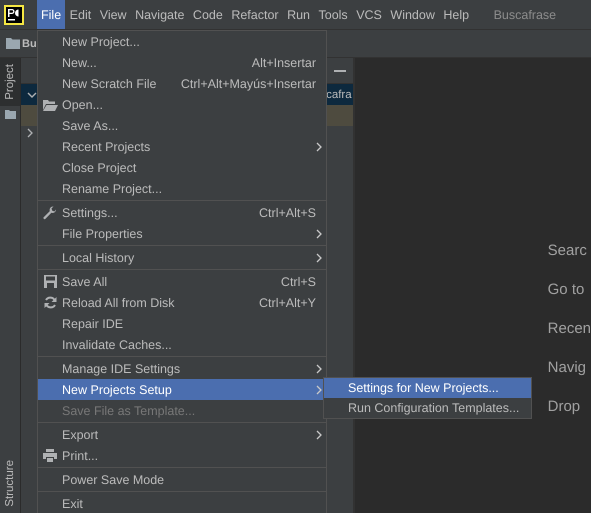 This screenshot has width=591, height=513. What do you see at coordinates (51, 14) in the screenshot?
I see `menu-item: File` at bounding box center [51, 14].